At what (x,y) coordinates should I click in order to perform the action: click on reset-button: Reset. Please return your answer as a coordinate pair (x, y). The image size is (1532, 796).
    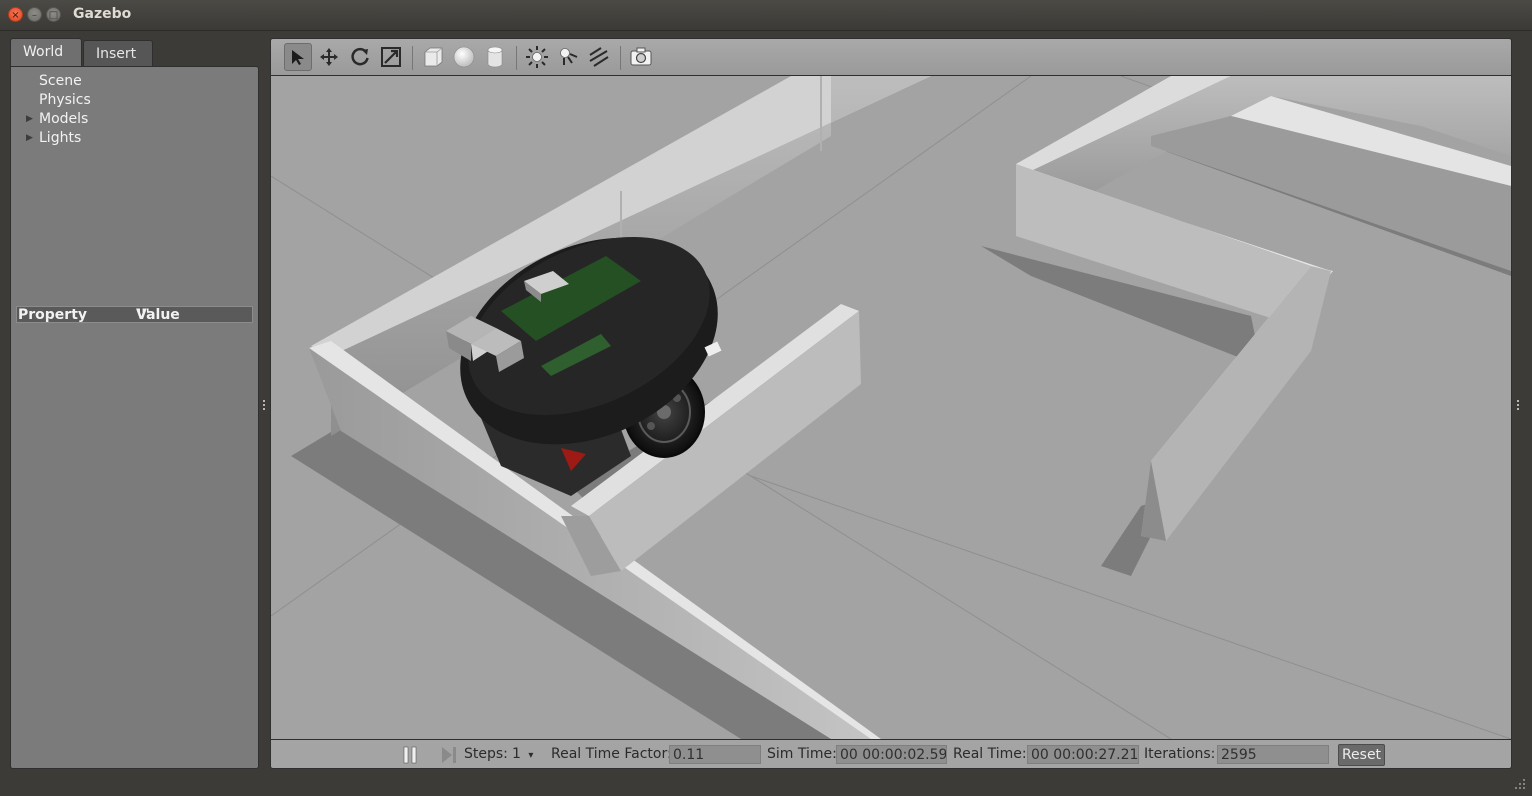
    Looking at the image, I should click on (1361, 755).